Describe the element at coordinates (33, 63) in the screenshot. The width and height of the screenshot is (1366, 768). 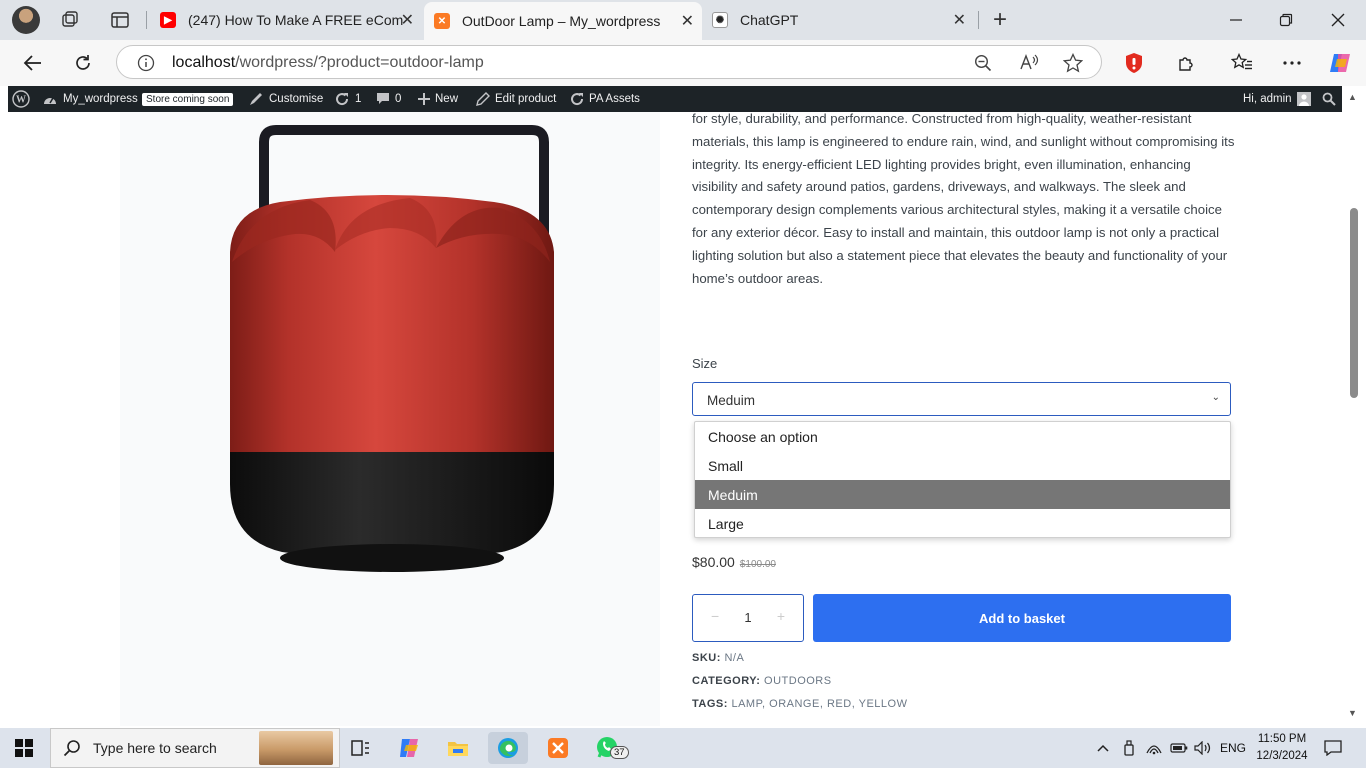
I see `back-icon` at that location.